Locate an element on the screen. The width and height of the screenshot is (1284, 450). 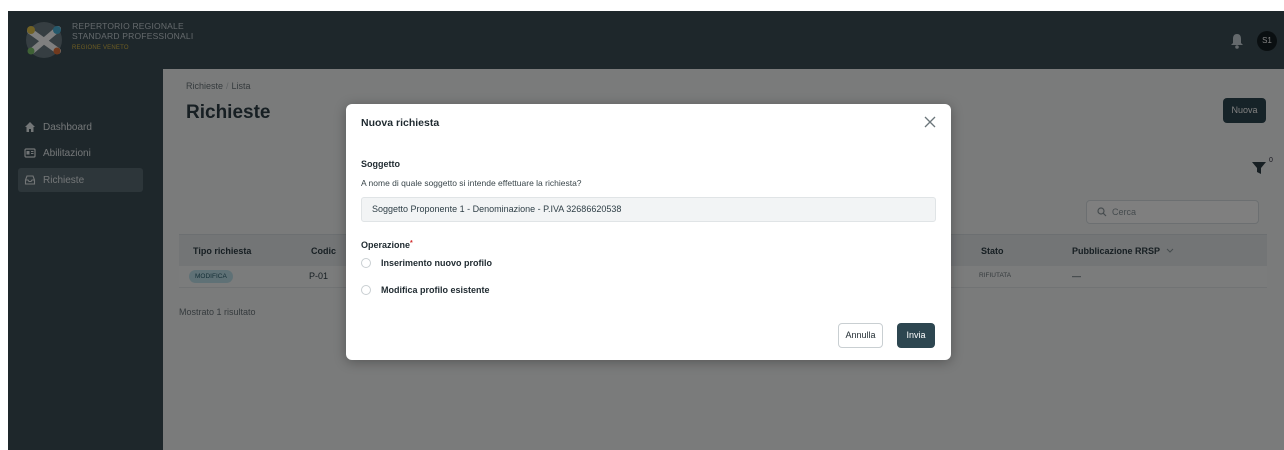
close-icon is located at coordinates (930, 122).